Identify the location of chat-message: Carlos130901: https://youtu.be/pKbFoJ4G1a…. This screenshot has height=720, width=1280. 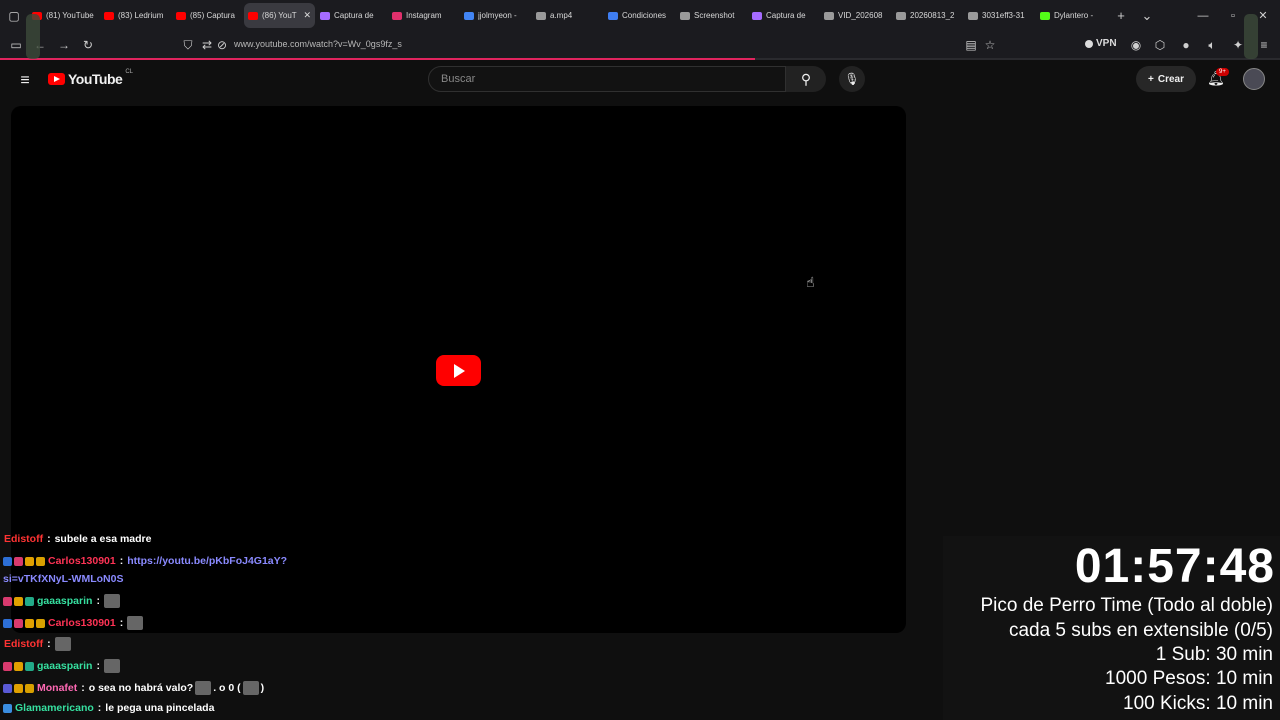
(145, 561).